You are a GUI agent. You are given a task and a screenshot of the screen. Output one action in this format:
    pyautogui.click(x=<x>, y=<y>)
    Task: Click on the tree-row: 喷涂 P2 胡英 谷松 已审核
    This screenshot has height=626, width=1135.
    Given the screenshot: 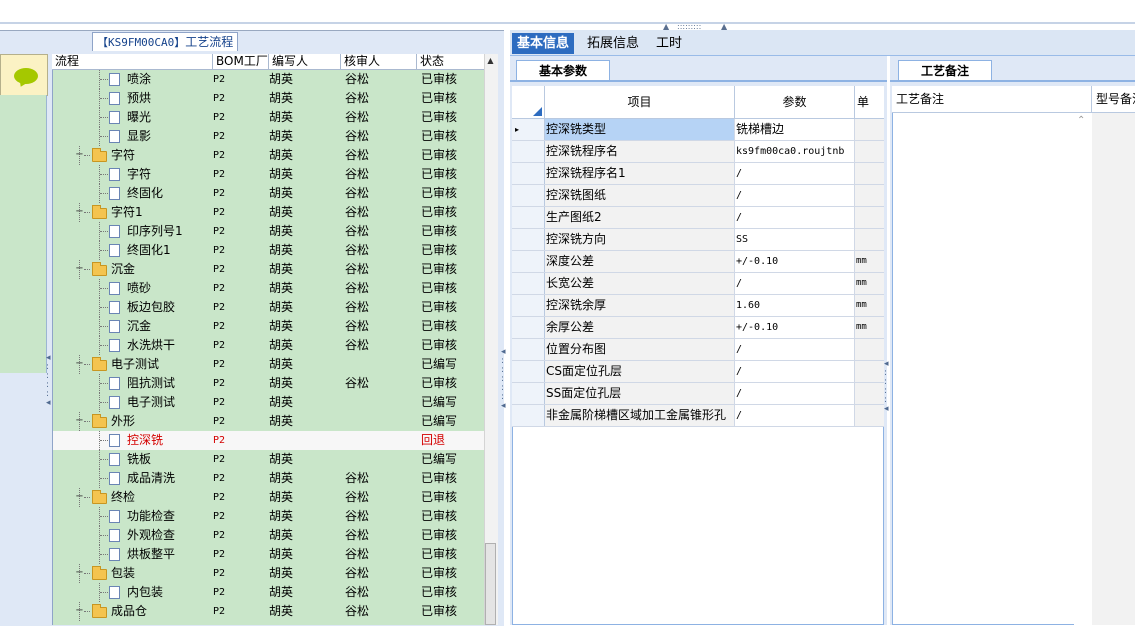 What is the action you would take?
    pyautogui.click(x=269, y=79)
    